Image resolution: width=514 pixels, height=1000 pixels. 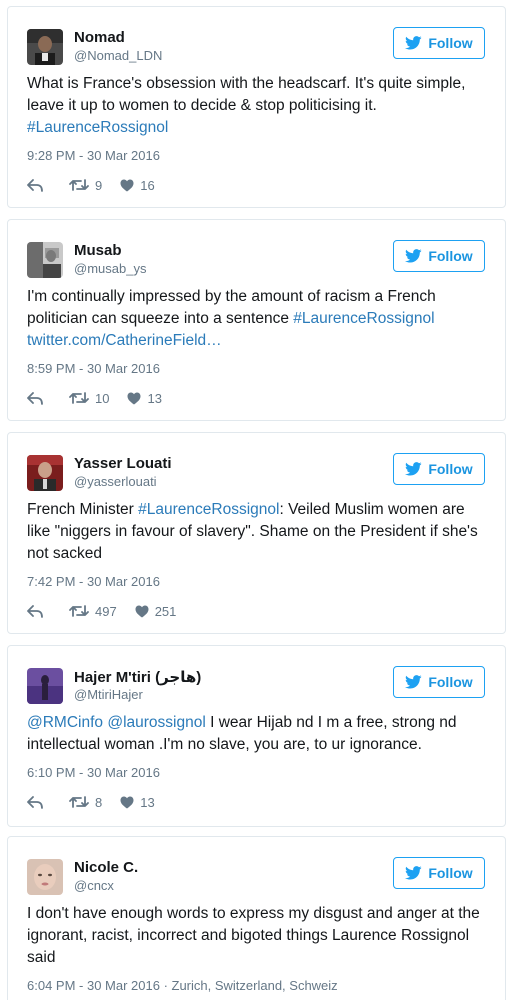 I want to click on retweet-button: 9, so click(x=85, y=185).